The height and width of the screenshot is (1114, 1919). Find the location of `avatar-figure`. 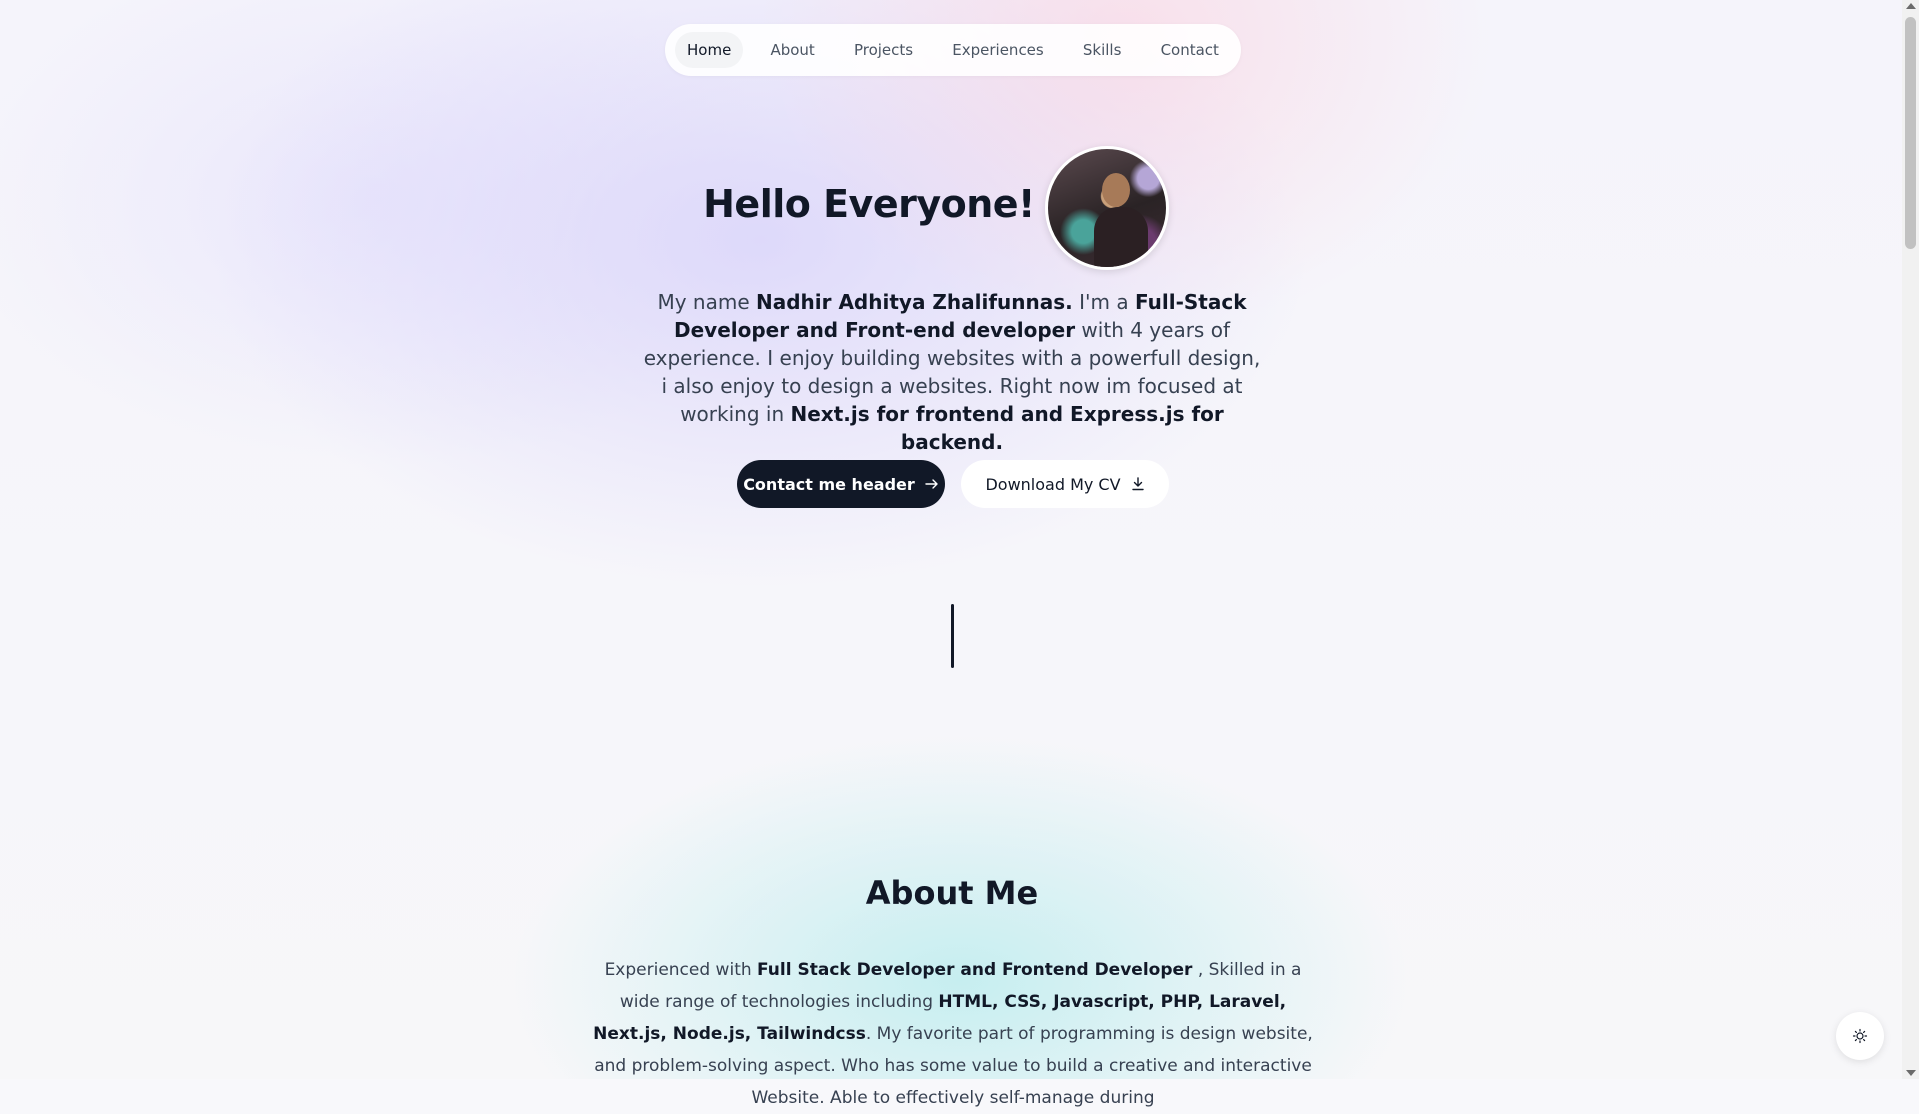

avatar-figure is located at coordinates (1121, 237).